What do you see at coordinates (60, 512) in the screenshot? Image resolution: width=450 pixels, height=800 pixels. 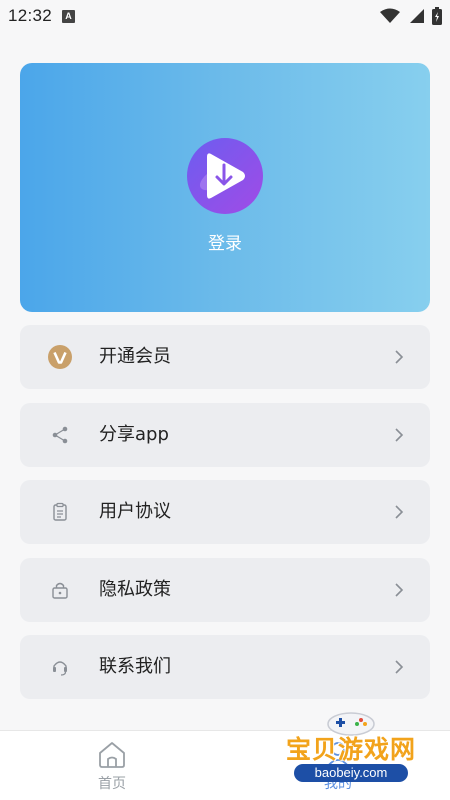 I see `clipboard-icon` at bounding box center [60, 512].